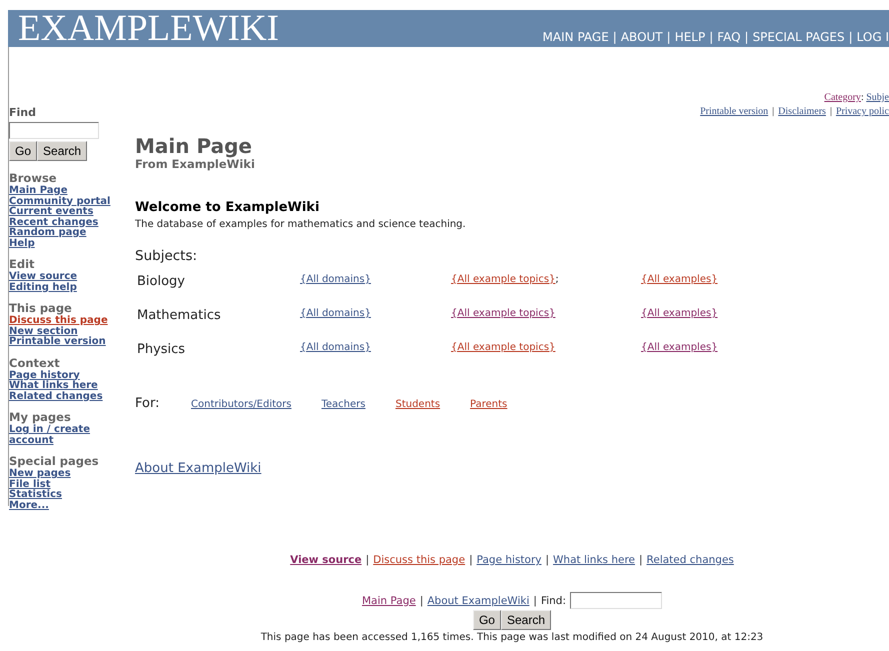 The image size is (889, 651). I want to click on link: About ExampleWiki, so click(478, 600).